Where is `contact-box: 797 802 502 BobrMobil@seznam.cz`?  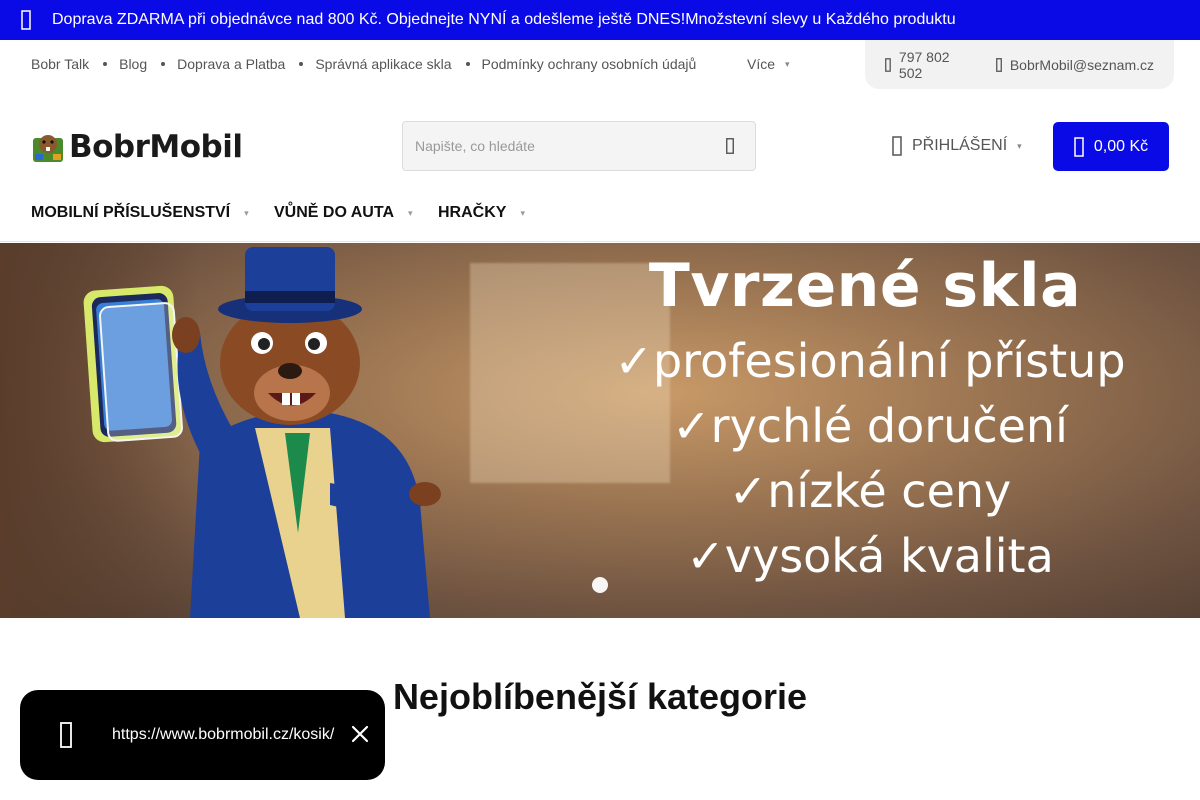 contact-box: 797 802 502 BobrMobil@seznam.cz is located at coordinates (1019, 64).